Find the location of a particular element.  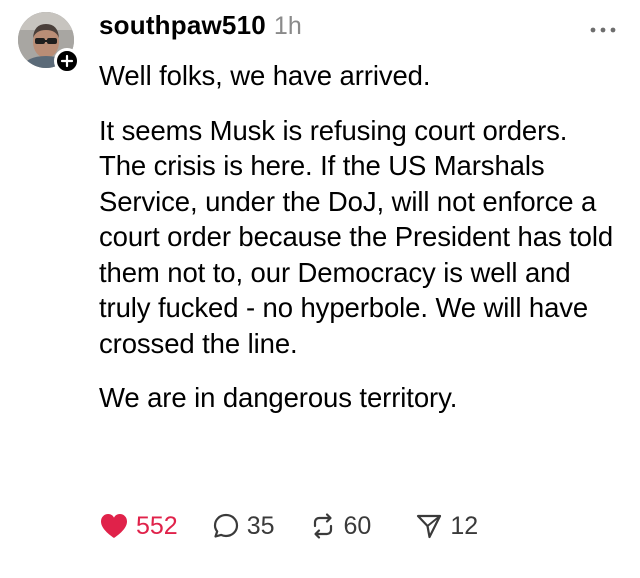

post-actions: 552 35 60 12 is located at coordinates (288, 526).